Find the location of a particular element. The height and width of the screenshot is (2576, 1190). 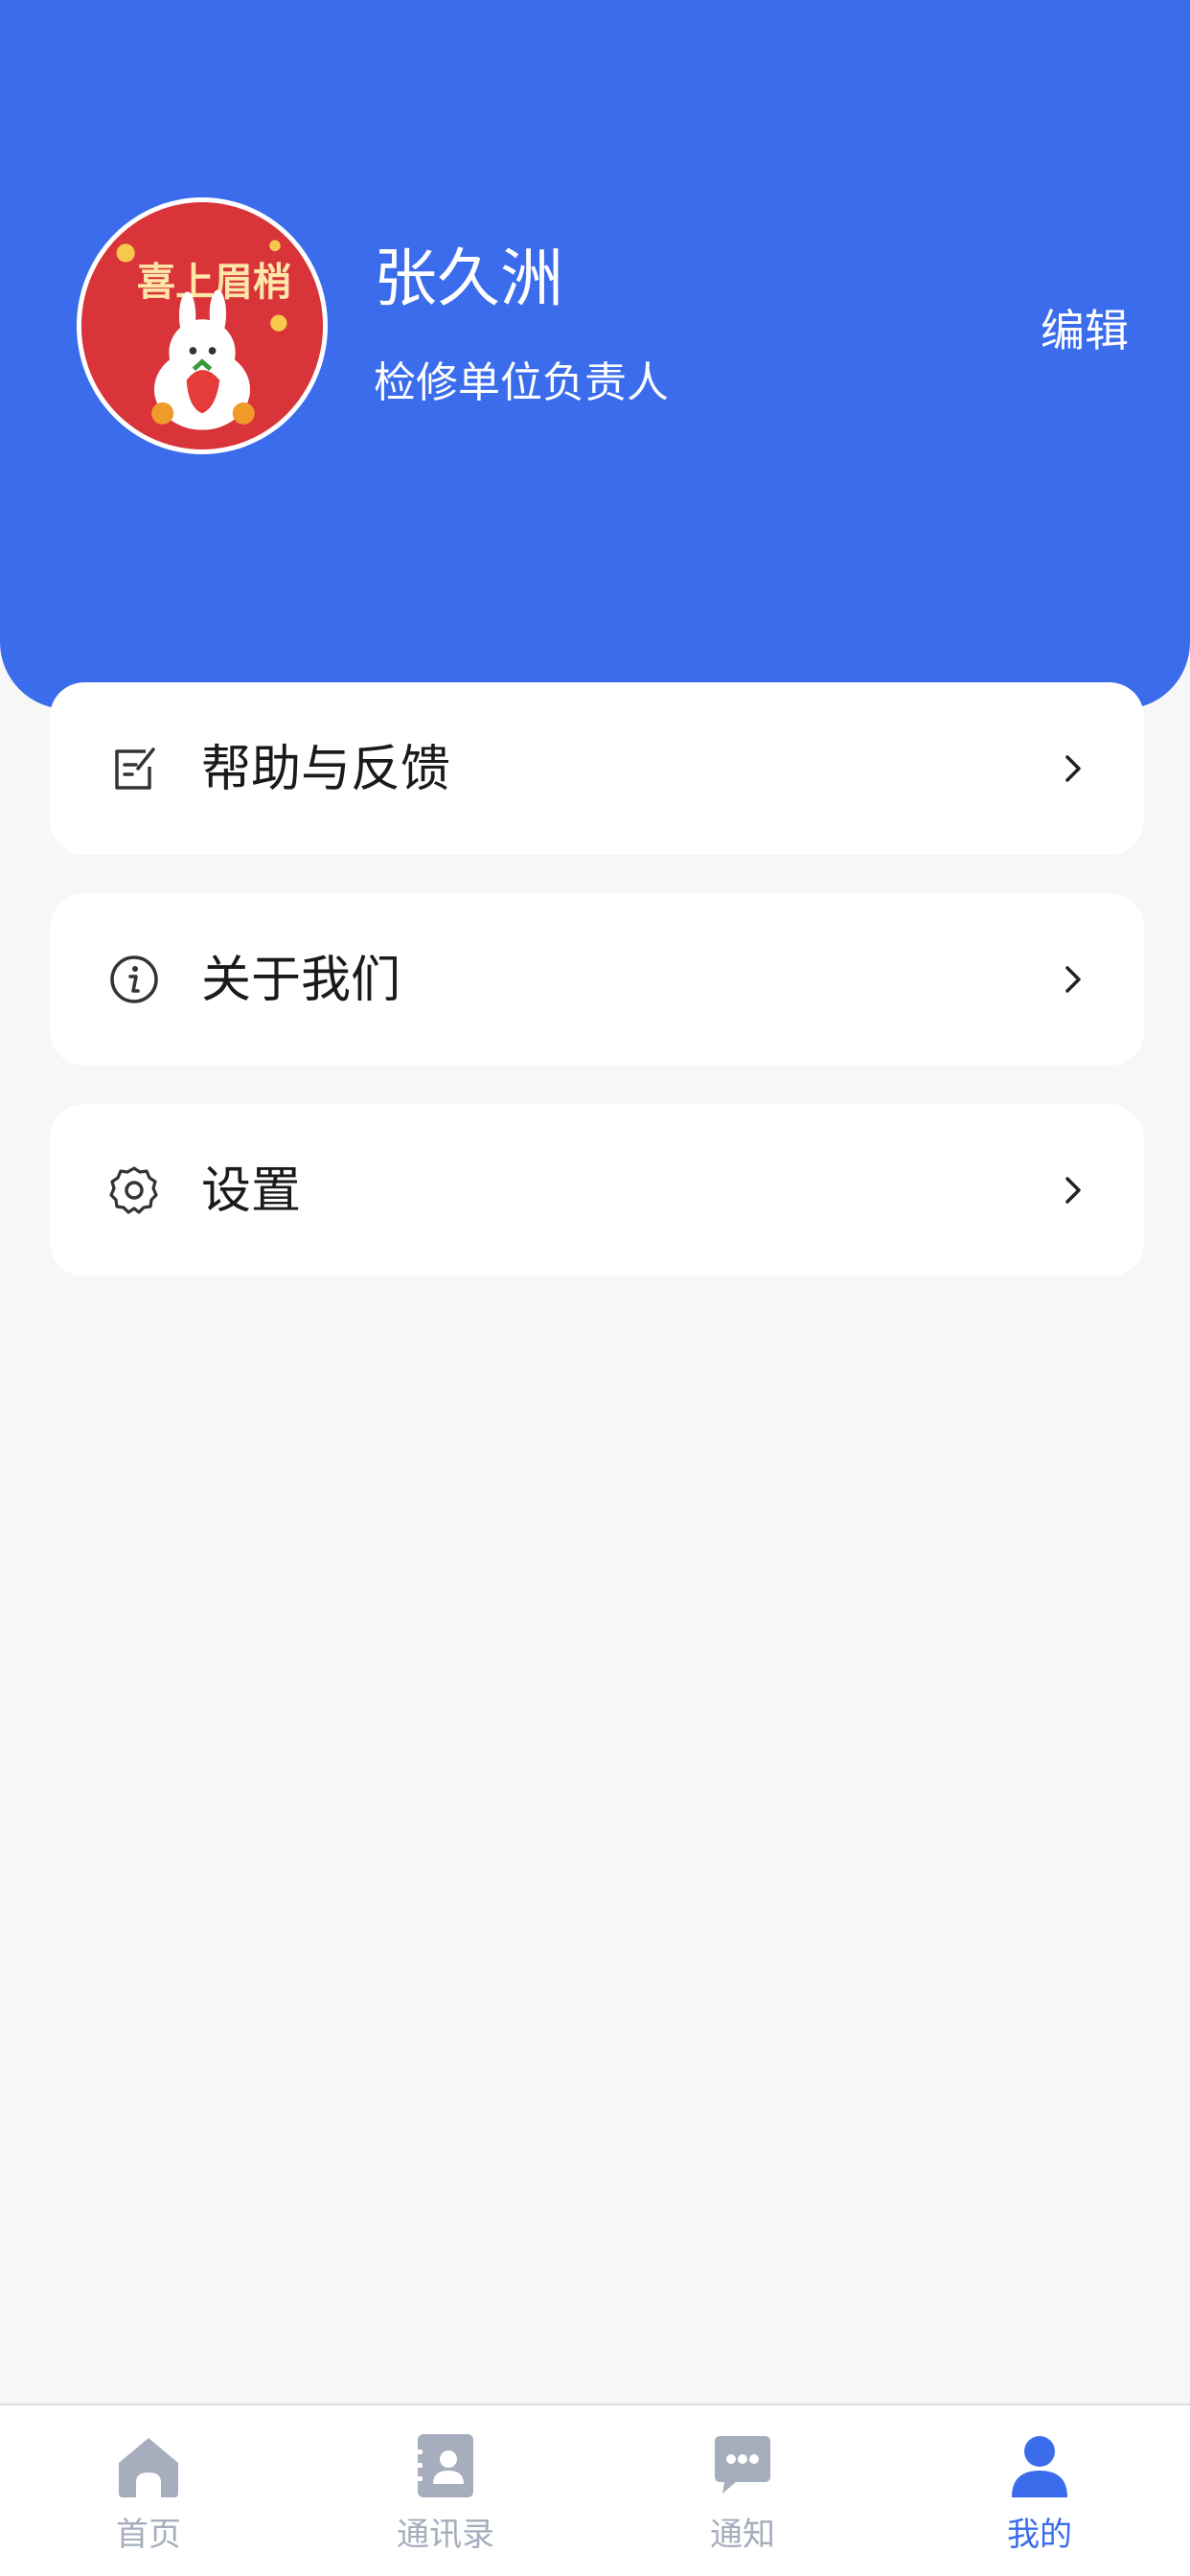

edit-profile-button: 编辑 is located at coordinates (1085, 331).